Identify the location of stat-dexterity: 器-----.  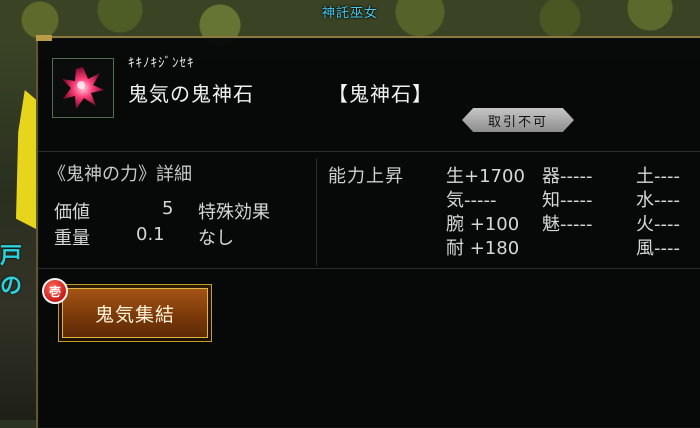
(567, 176).